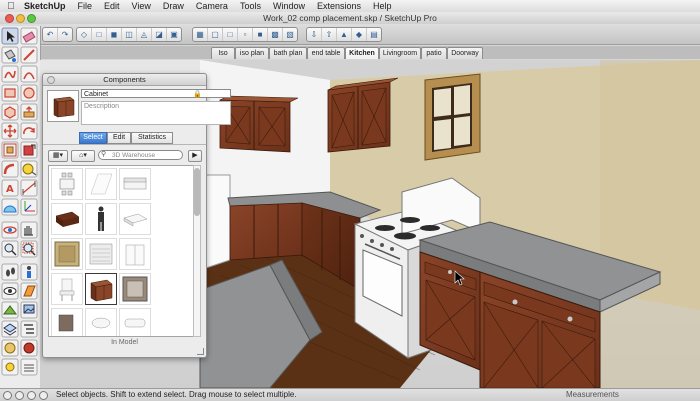  I want to click on top-view-icon: □, so click(99, 34).